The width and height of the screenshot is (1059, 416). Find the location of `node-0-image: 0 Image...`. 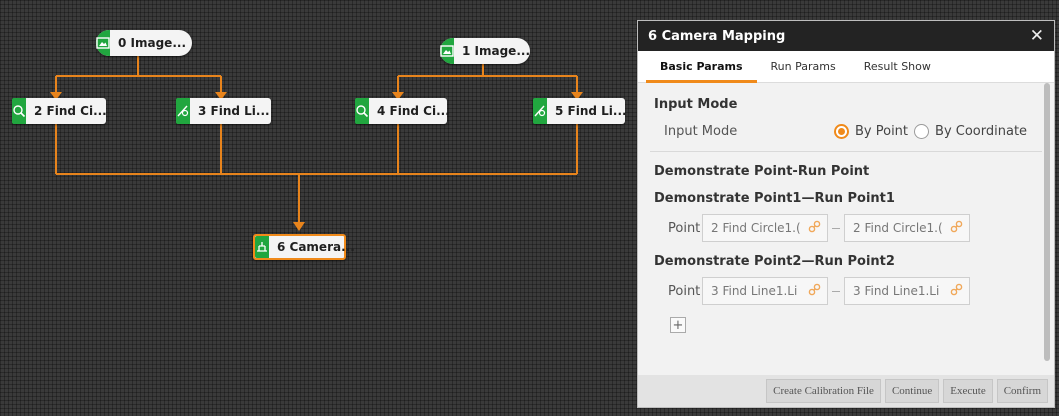

node-0-image: 0 Image... is located at coordinates (144, 43).